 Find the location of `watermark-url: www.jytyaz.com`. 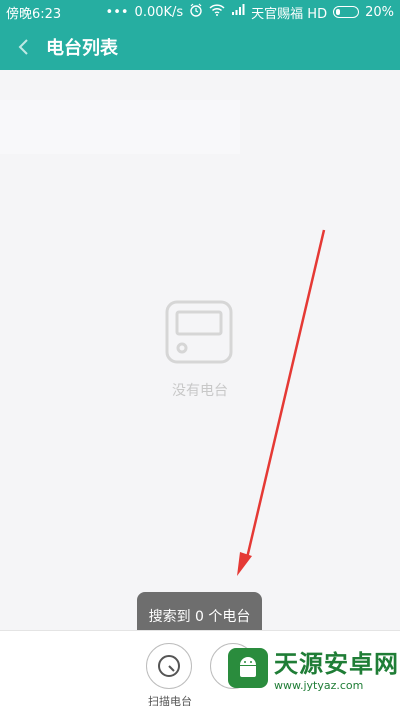

watermark-url: www.jytyaz.com is located at coordinates (319, 685).